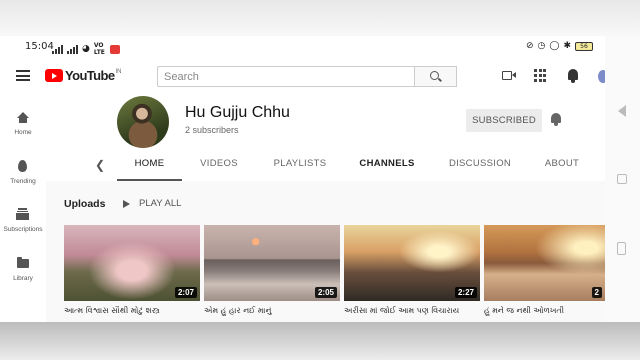 This screenshot has width=640, height=360. Describe the element at coordinates (556, 120) in the screenshot. I see `notification-bell-icon` at that location.